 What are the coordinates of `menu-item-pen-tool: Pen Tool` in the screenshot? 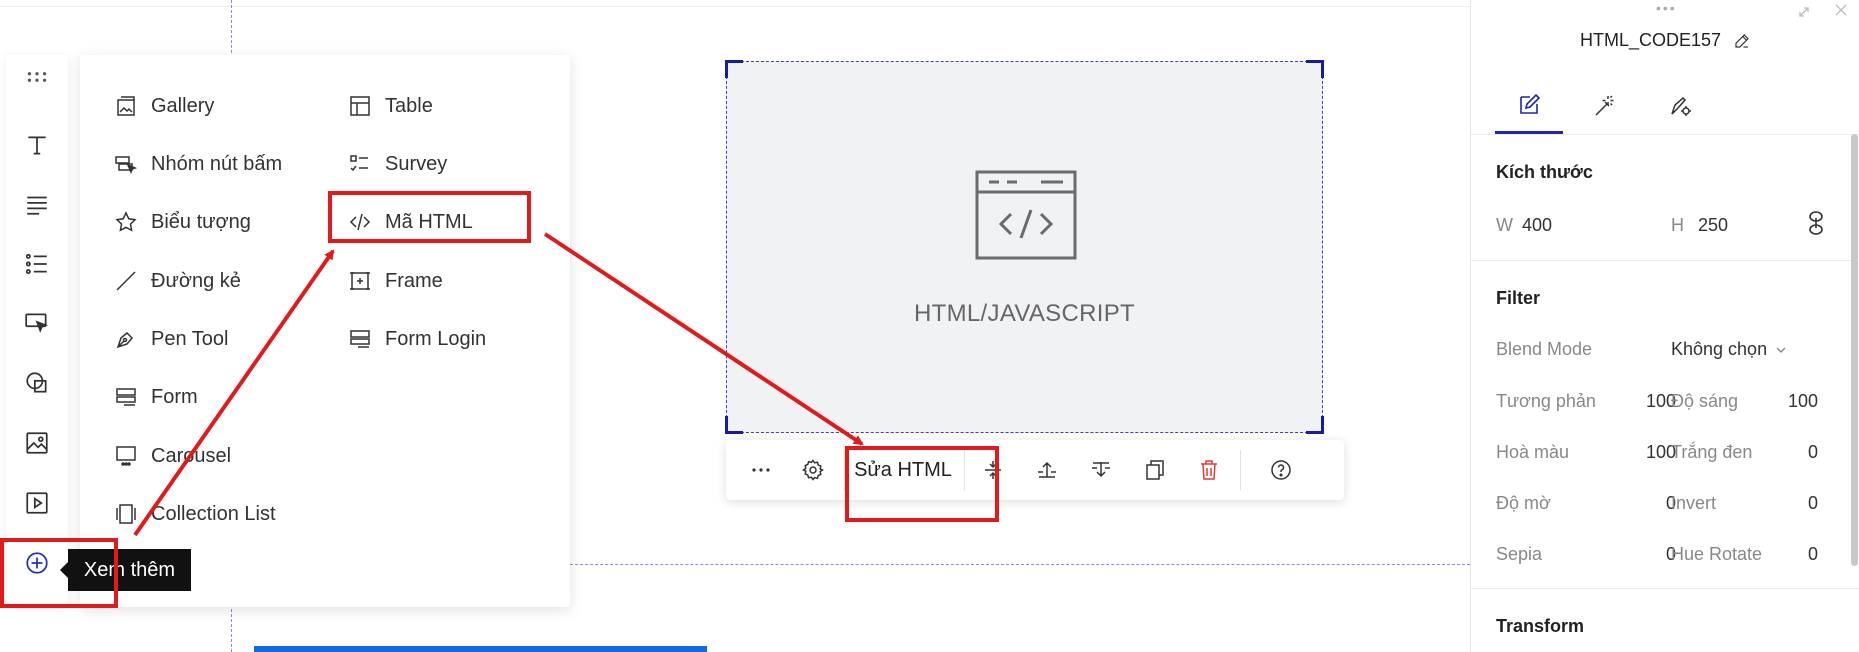 It's located at (171, 339).